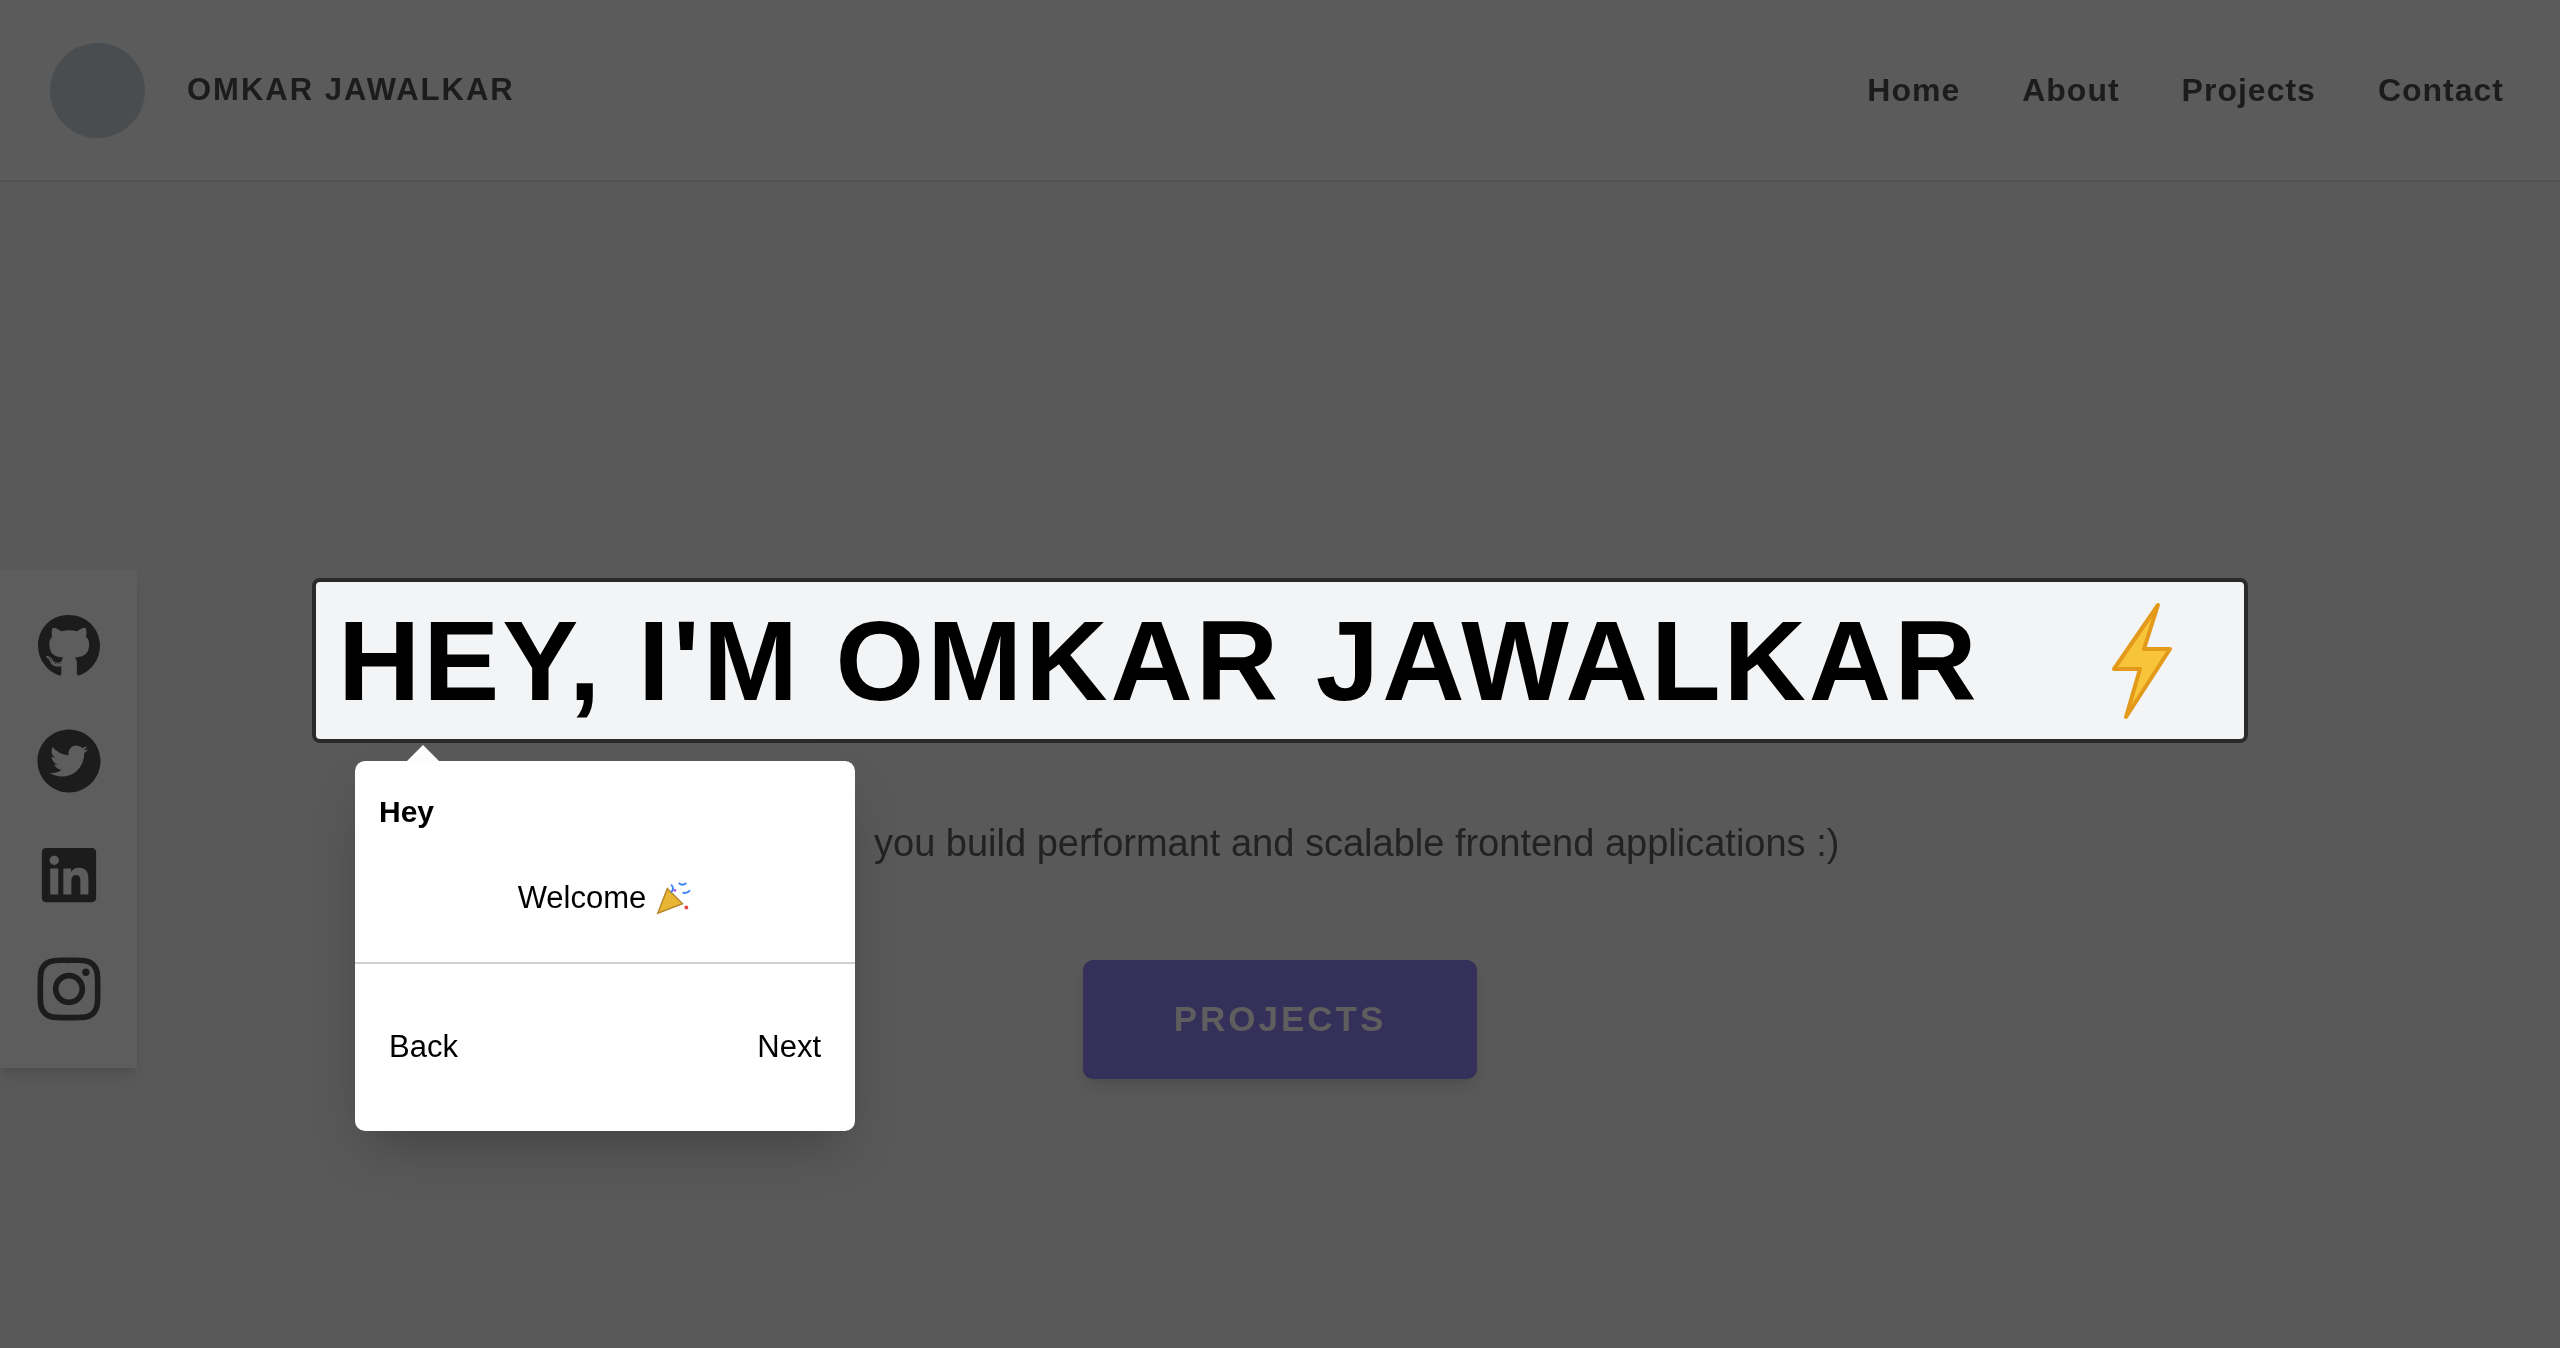  I want to click on back-button: Back, so click(423, 1047).